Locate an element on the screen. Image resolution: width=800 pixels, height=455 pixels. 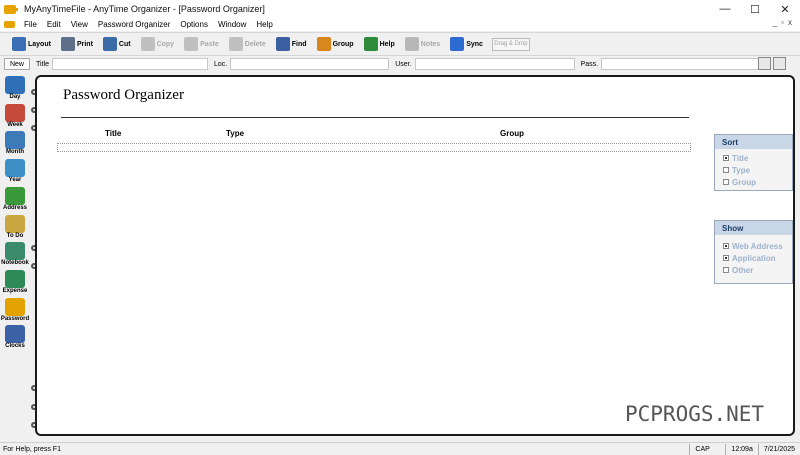
nav-label: Notebook is located at coordinates (15, 263).